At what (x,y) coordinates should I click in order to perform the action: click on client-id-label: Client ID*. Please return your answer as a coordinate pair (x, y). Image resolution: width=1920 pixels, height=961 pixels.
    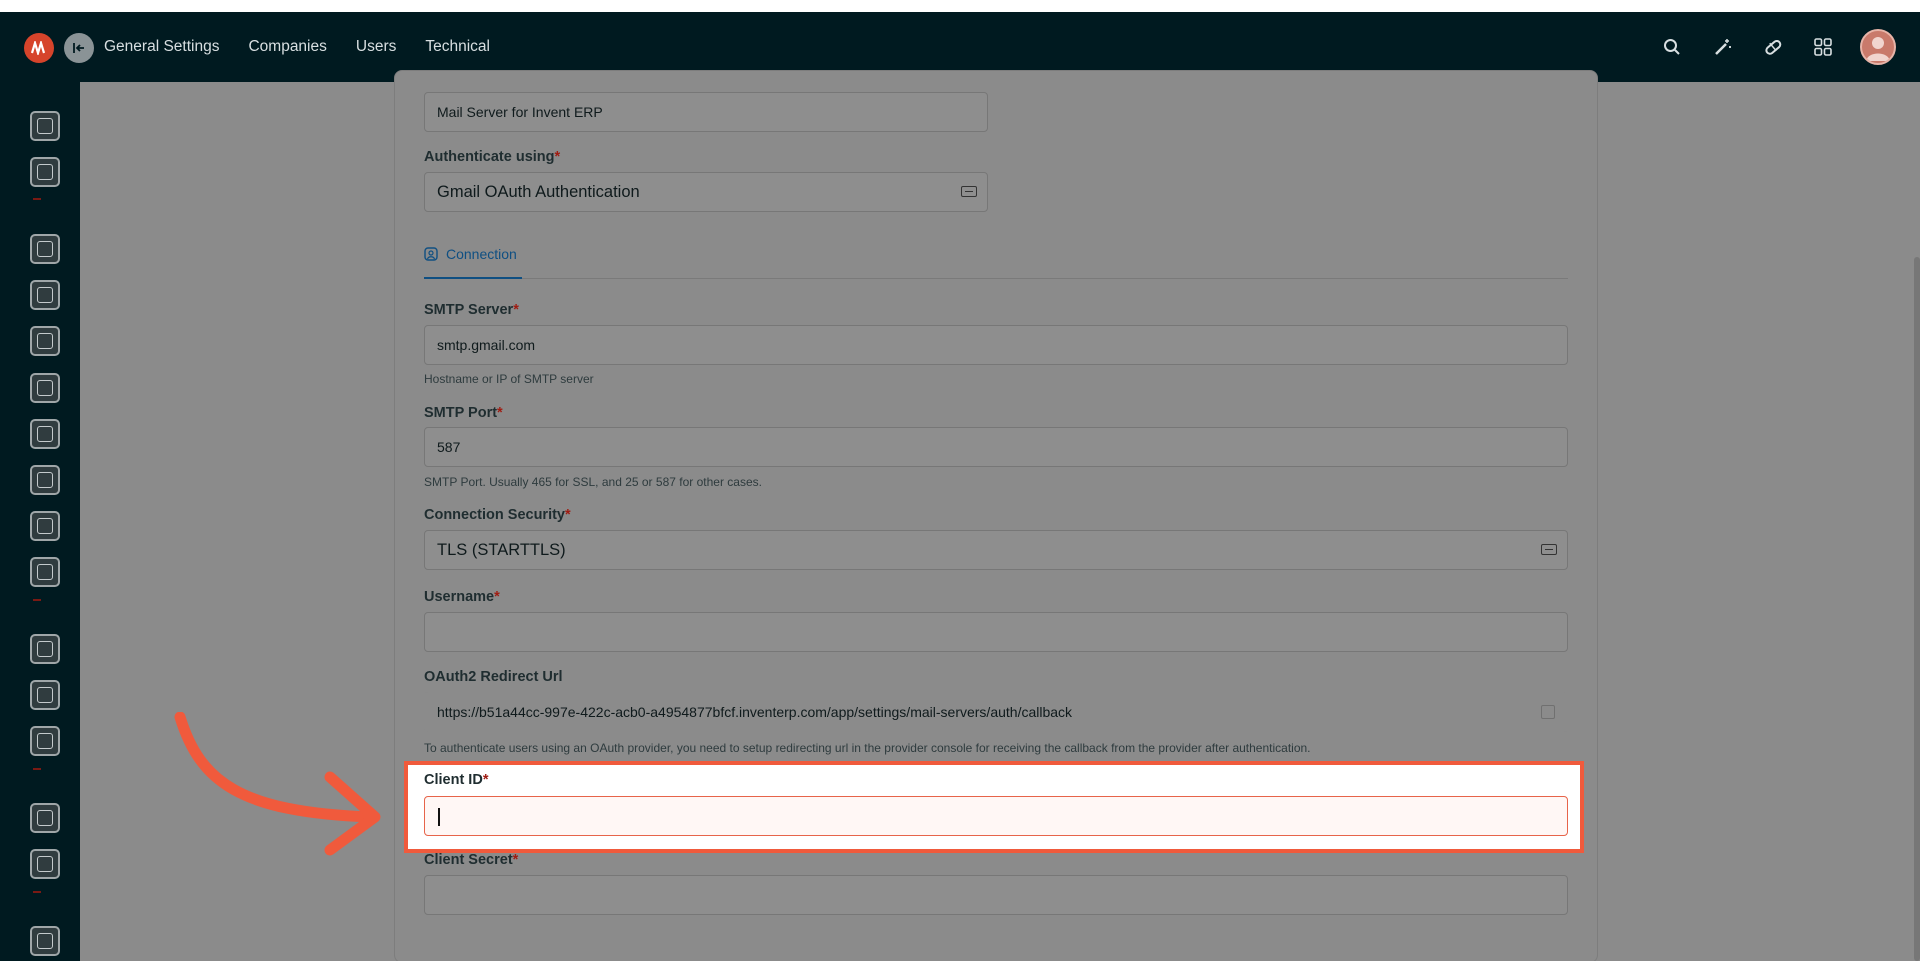
    Looking at the image, I should click on (456, 780).